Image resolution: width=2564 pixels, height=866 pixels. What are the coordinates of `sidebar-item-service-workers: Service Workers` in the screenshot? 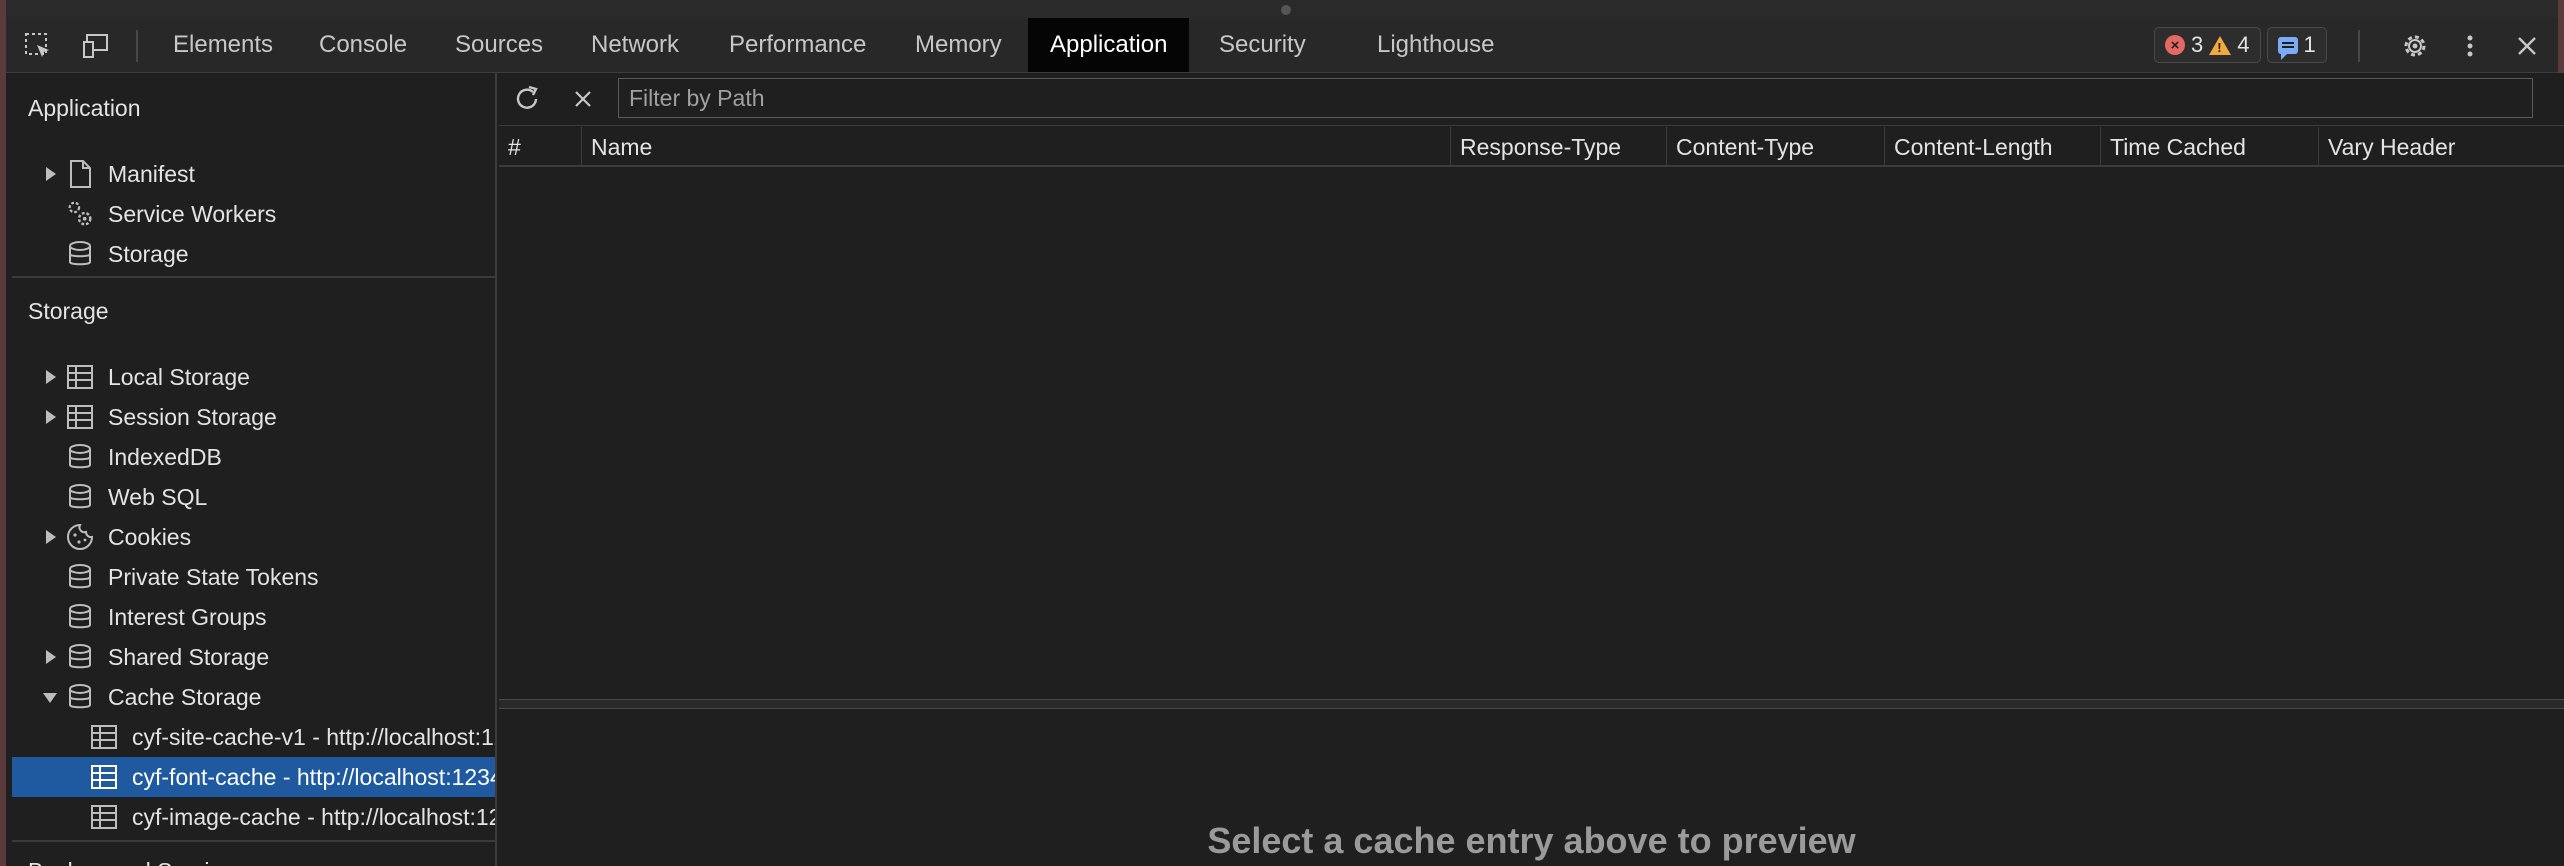 It's located at (253, 214).